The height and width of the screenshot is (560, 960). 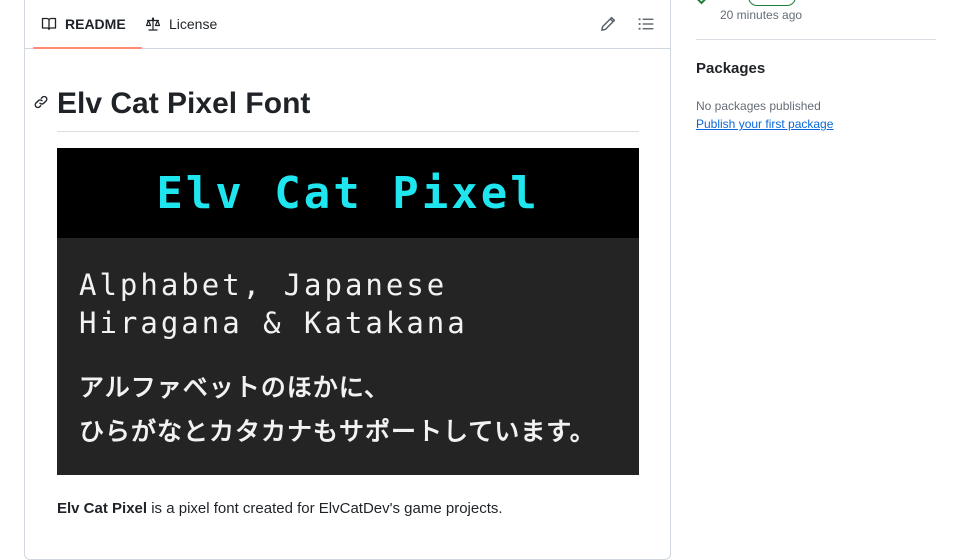 I want to click on status-badge, so click(x=772, y=3).